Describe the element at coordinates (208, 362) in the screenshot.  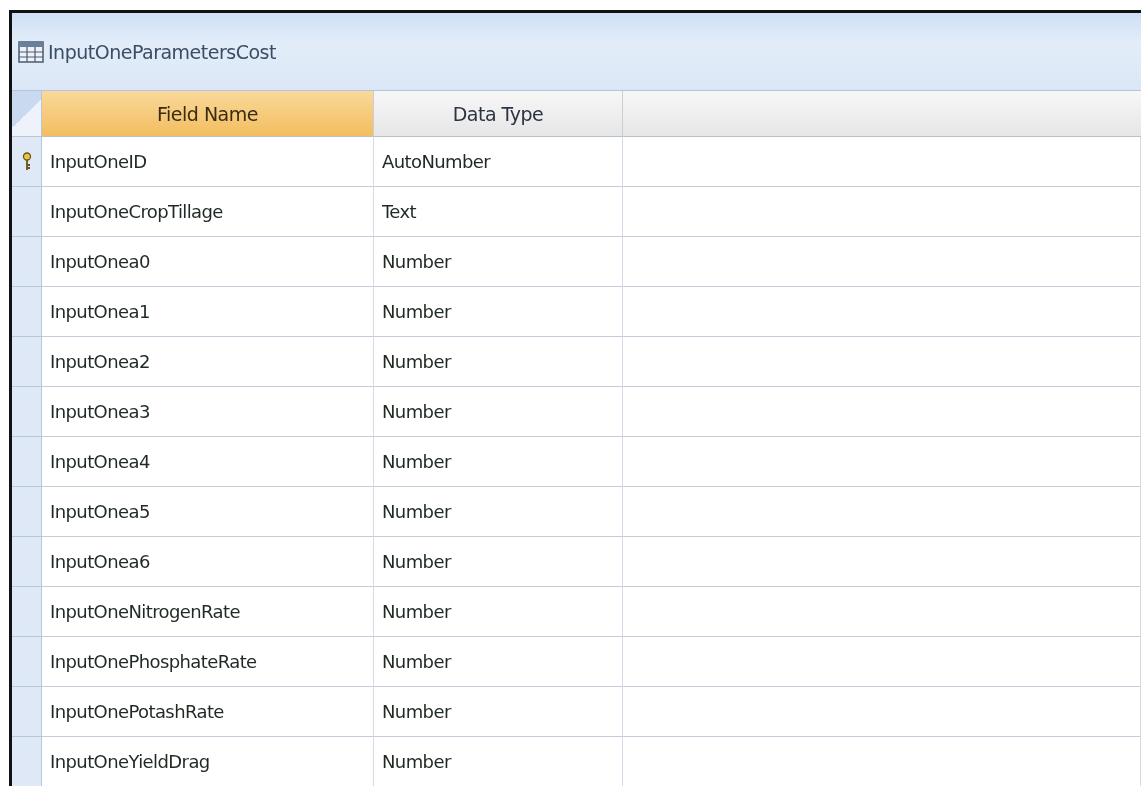
I see `field-name-cell: InputOnea2` at that location.